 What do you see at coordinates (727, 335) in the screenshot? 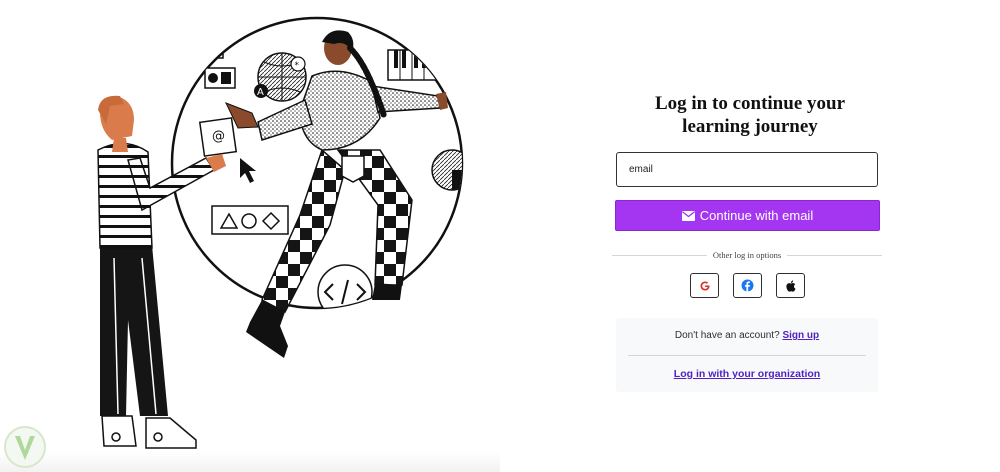
I see `no-account-text: Don't have an account?` at bounding box center [727, 335].